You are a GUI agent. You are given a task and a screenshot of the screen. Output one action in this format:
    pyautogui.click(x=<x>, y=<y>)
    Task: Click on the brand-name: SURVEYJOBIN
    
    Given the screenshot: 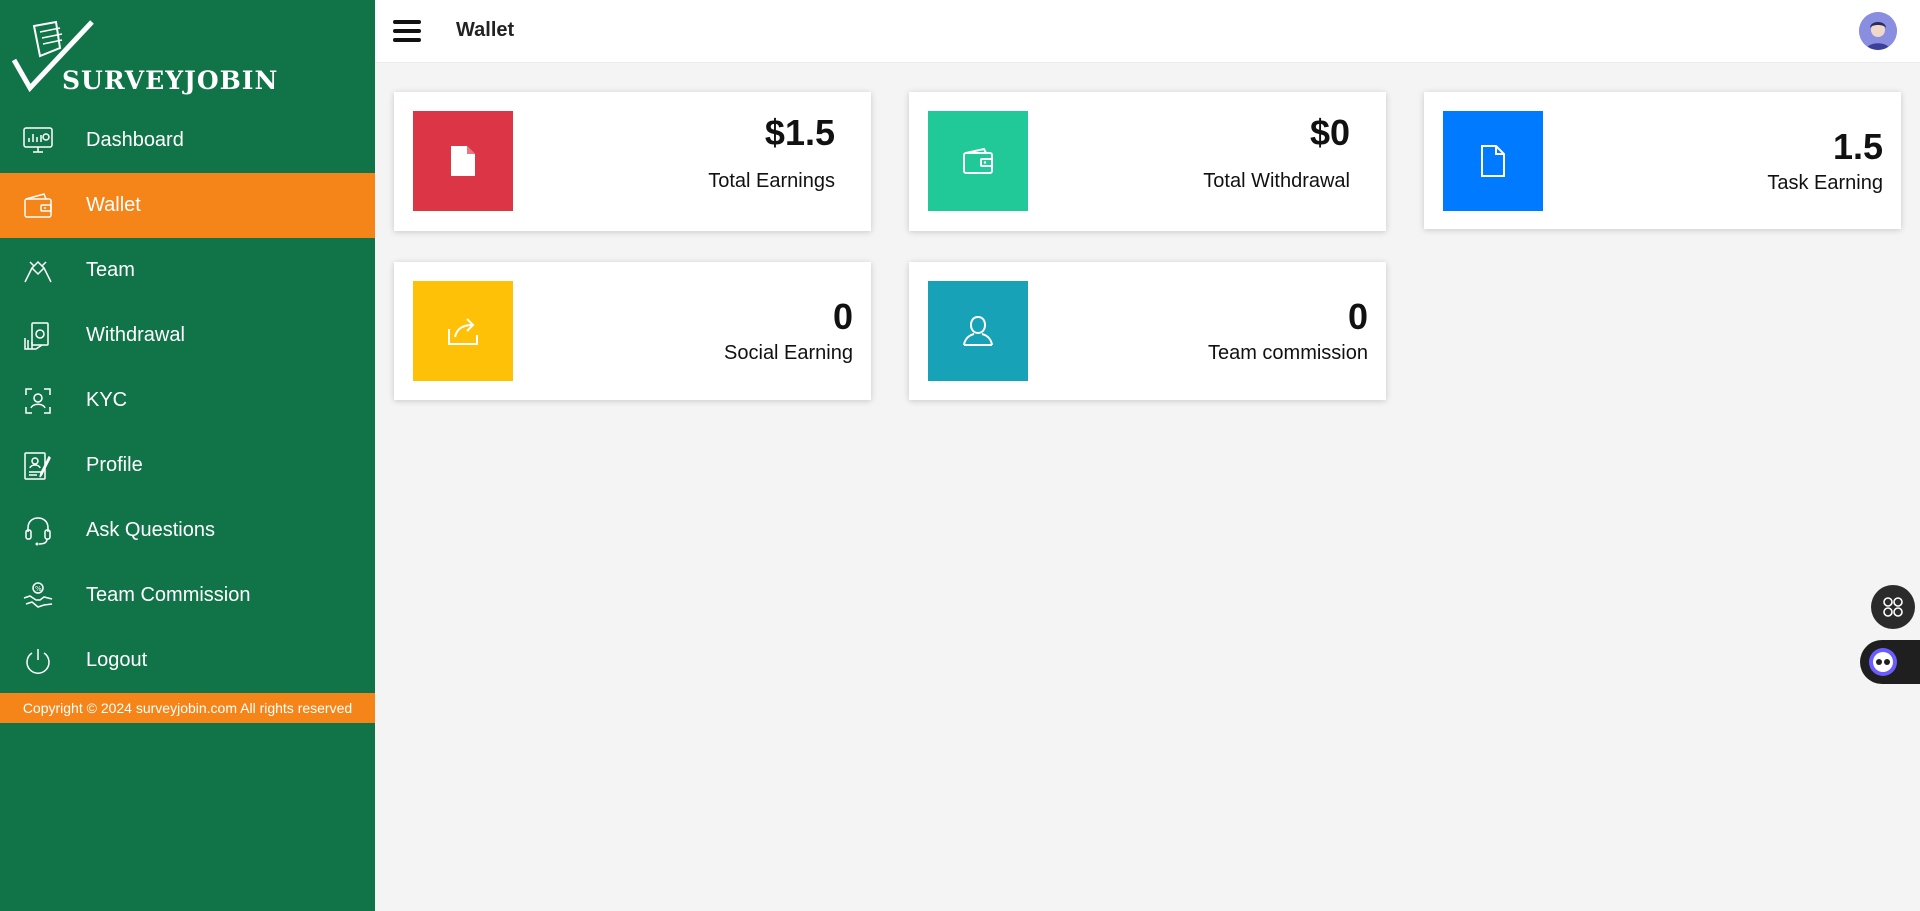 What is the action you would take?
    pyautogui.click(x=170, y=80)
    